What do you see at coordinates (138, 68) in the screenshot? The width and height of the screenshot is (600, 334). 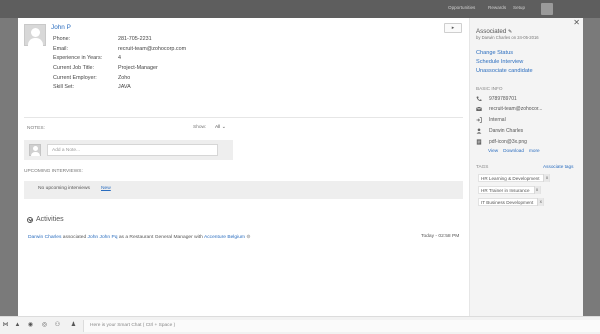 I see `field-value: Project-Manager` at bounding box center [138, 68].